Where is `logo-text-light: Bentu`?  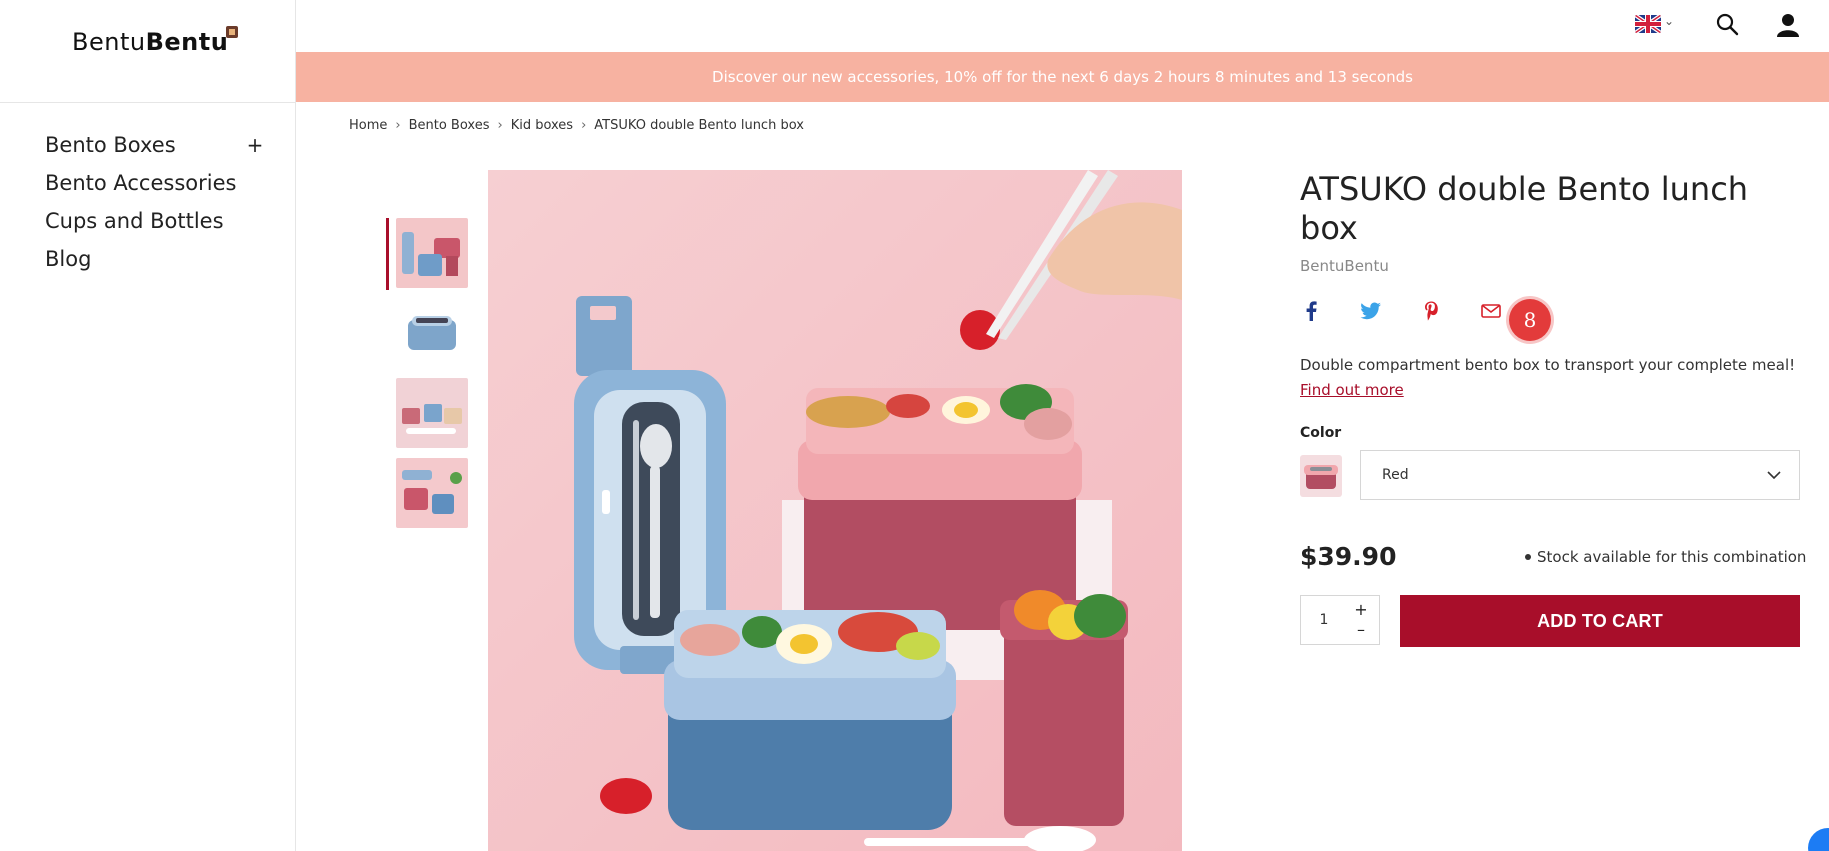
logo-text-light: Bentu is located at coordinates (109, 42).